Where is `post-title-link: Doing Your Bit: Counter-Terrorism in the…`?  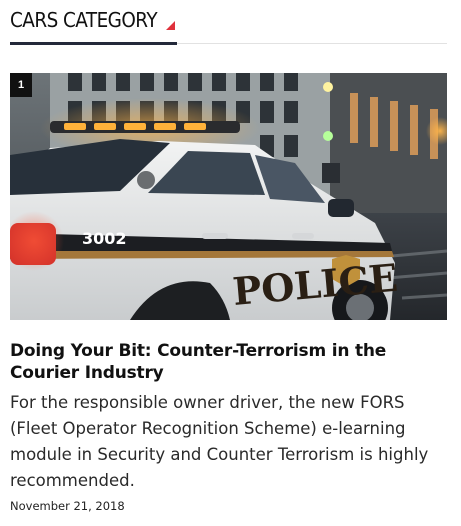 post-title-link: Doing Your Bit: Counter-Terrorism in the… is located at coordinates (228, 362).